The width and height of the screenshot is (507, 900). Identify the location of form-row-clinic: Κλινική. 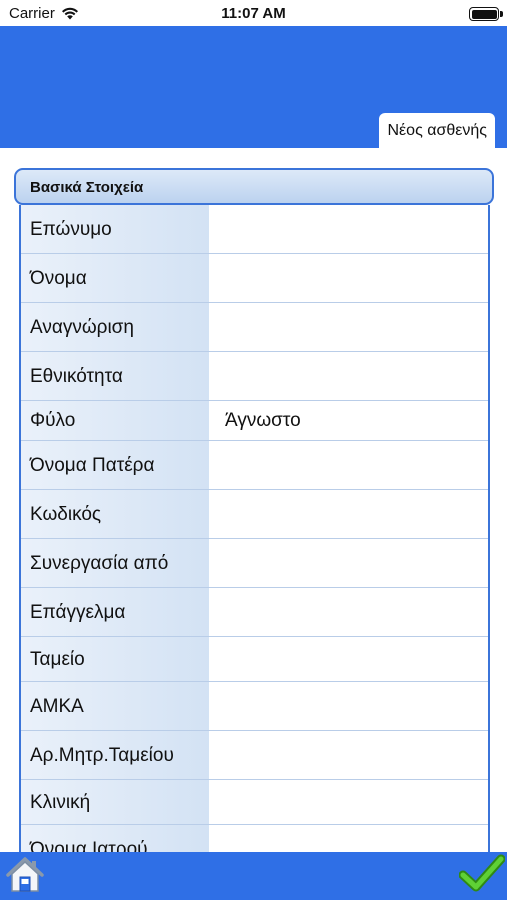
(254, 802).